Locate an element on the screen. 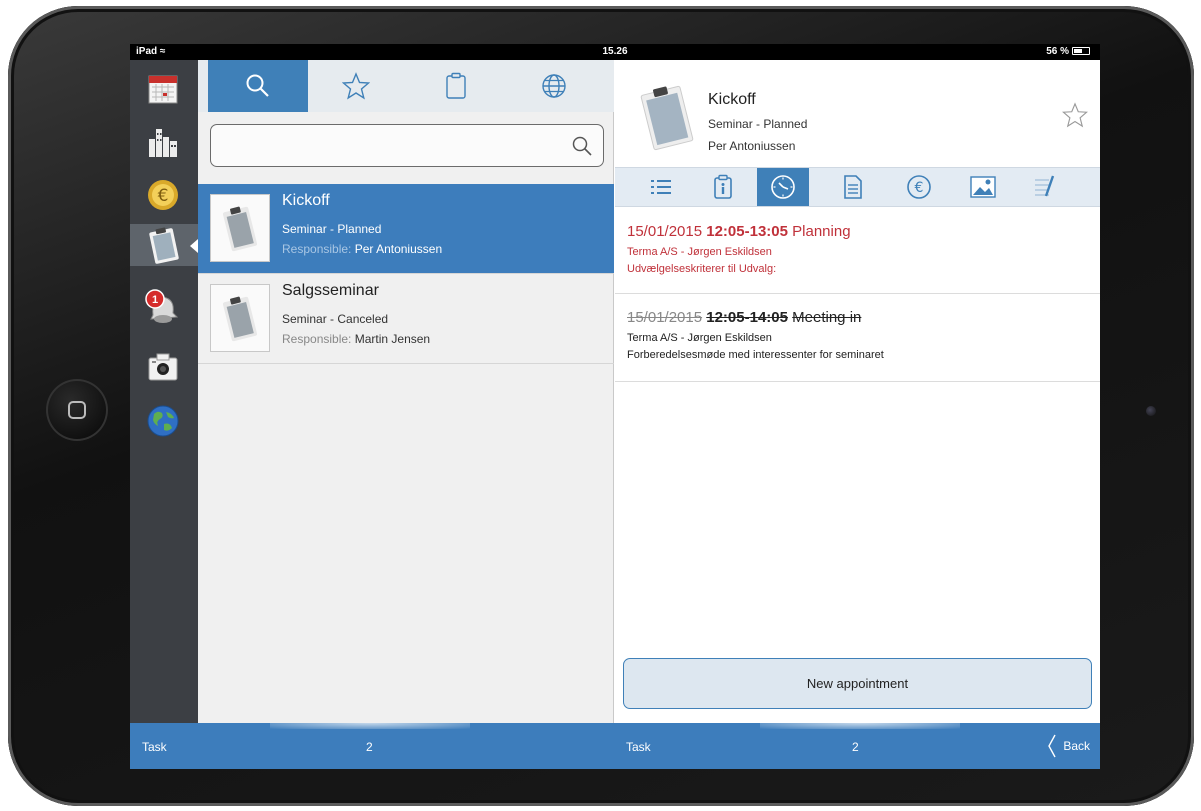 This screenshot has height=811, width=1201. image-icon is located at coordinates (983, 187).